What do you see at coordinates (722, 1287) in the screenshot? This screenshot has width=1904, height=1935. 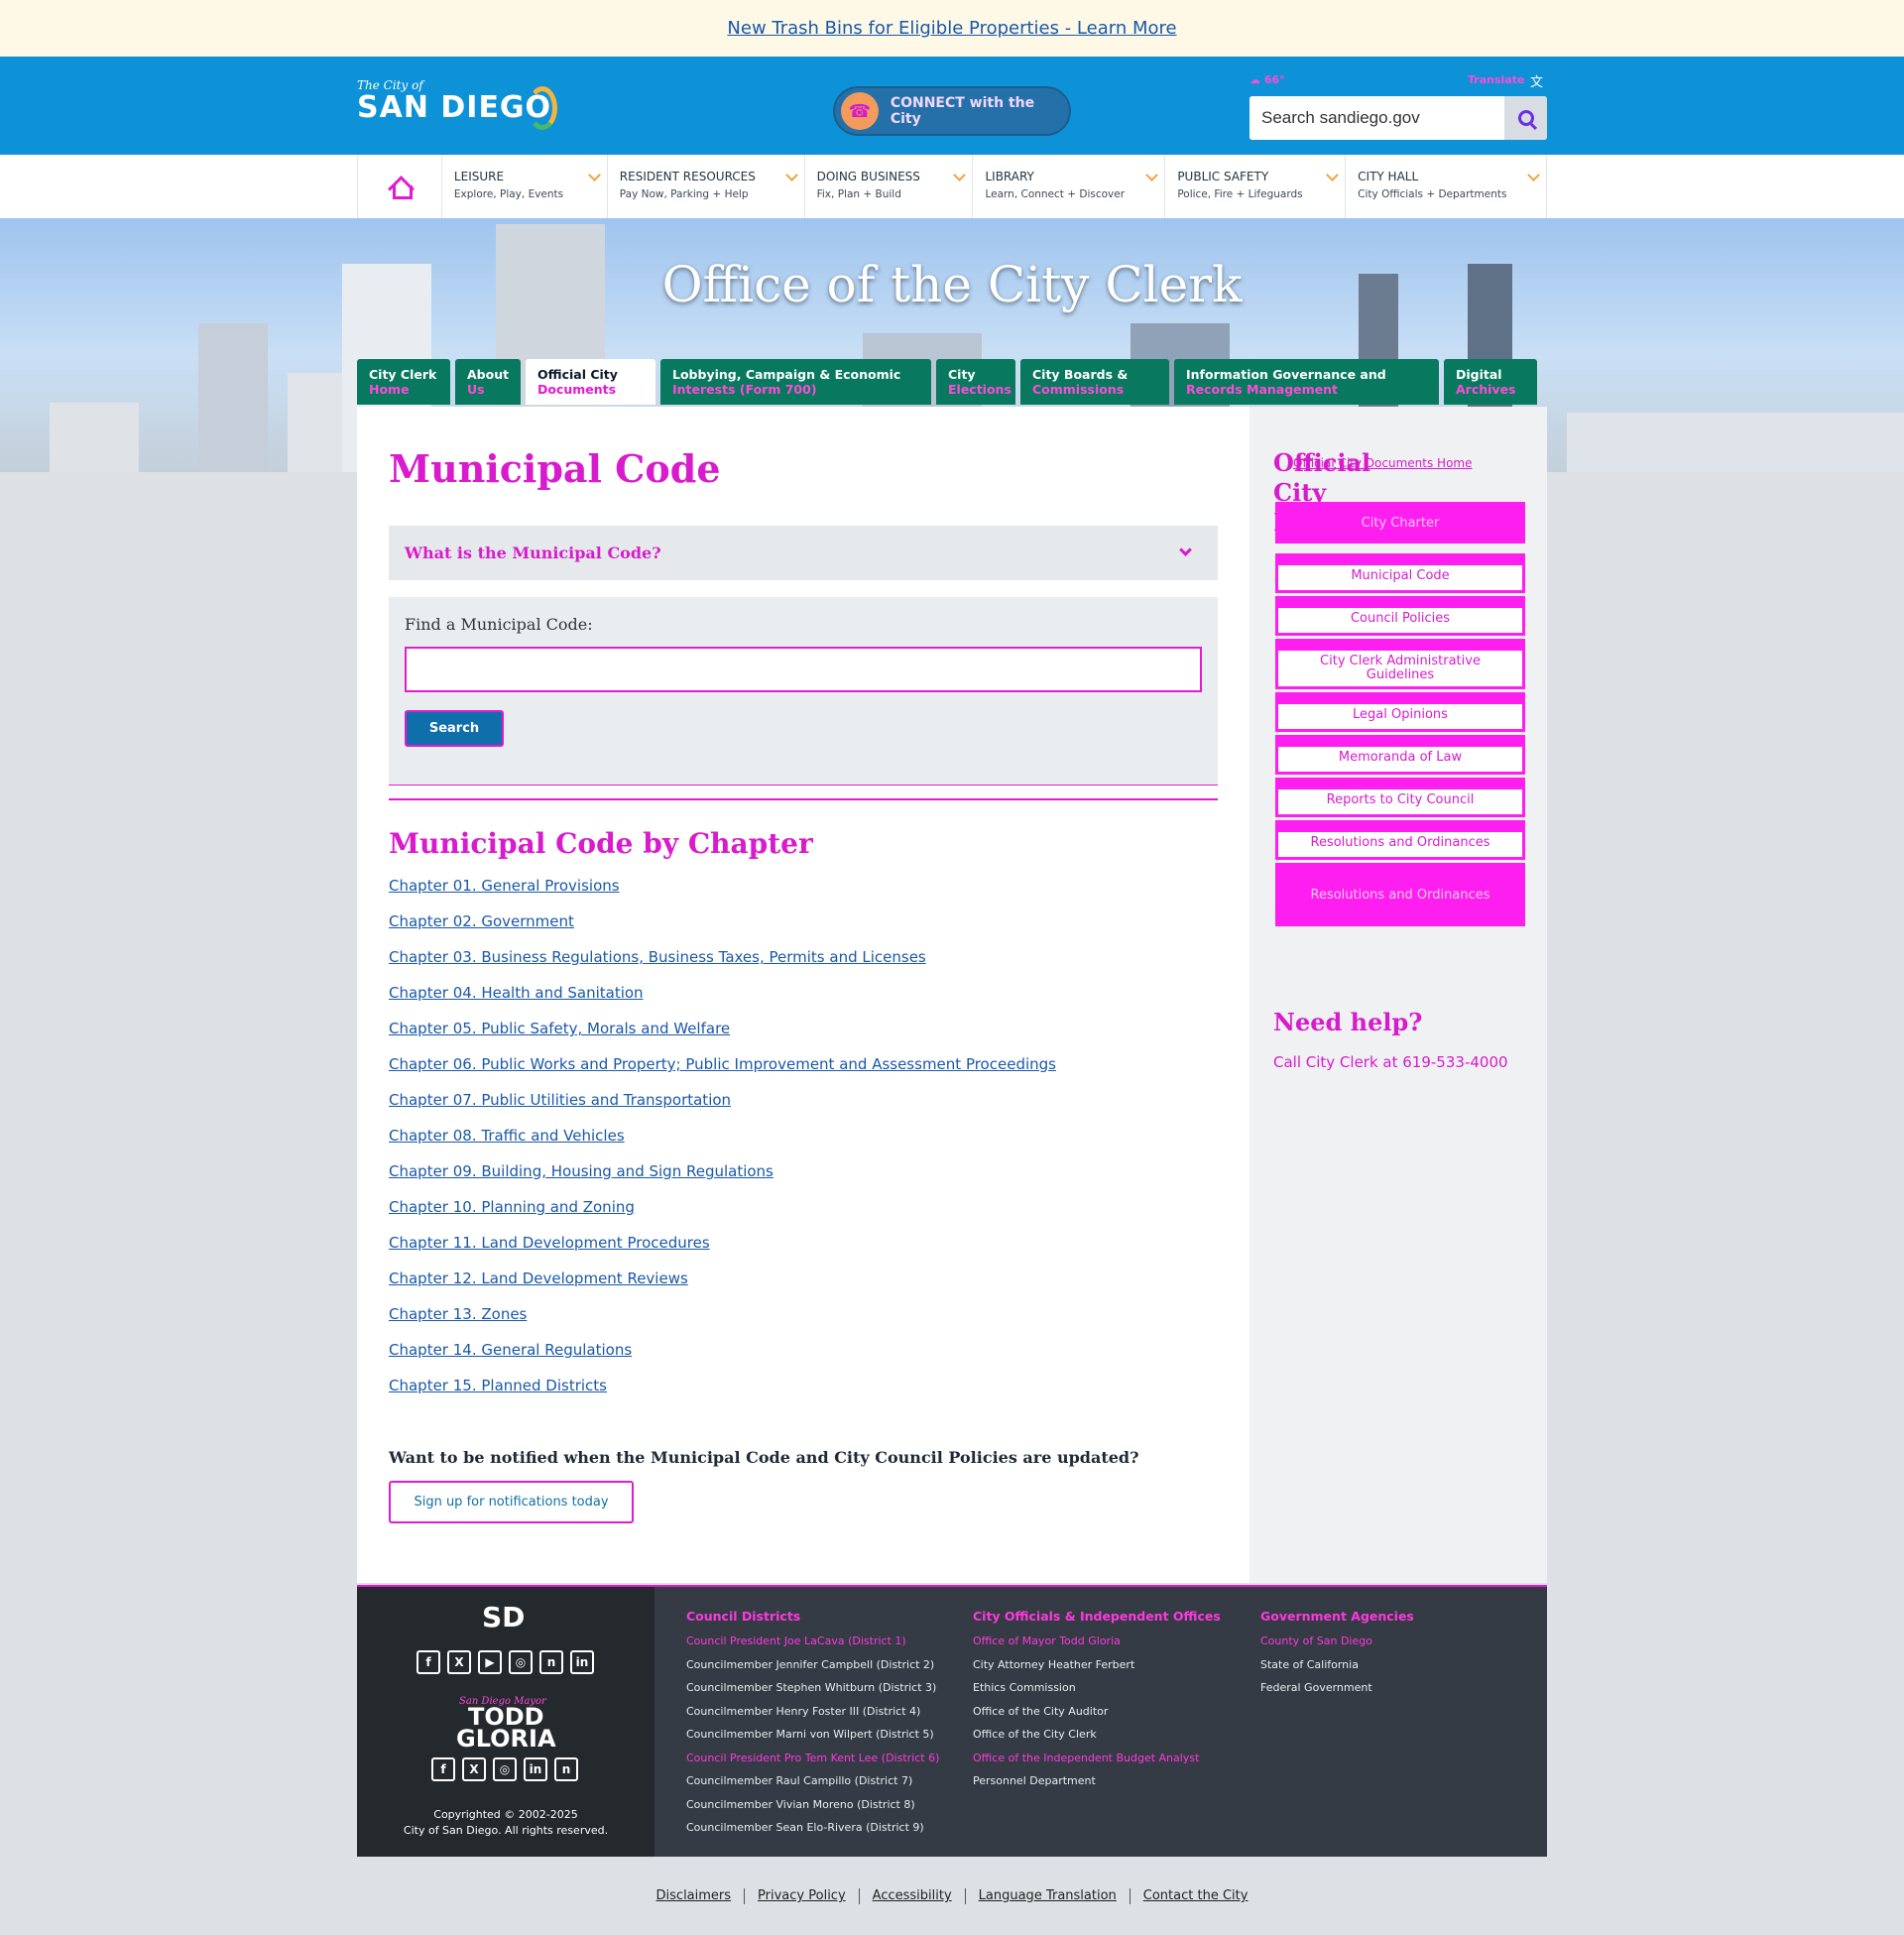 I see `list-item: Chapter 12. Land Development Reviews` at bounding box center [722, 1287].